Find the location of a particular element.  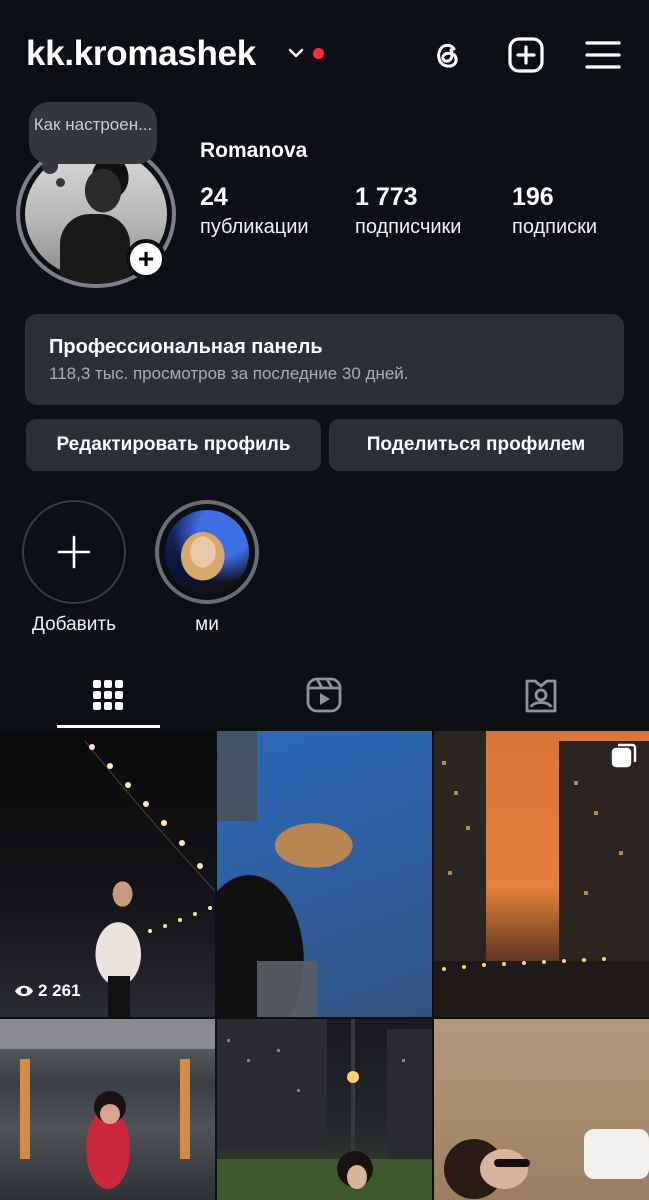

stat-value: 24 is located at coordinates (214, 197).